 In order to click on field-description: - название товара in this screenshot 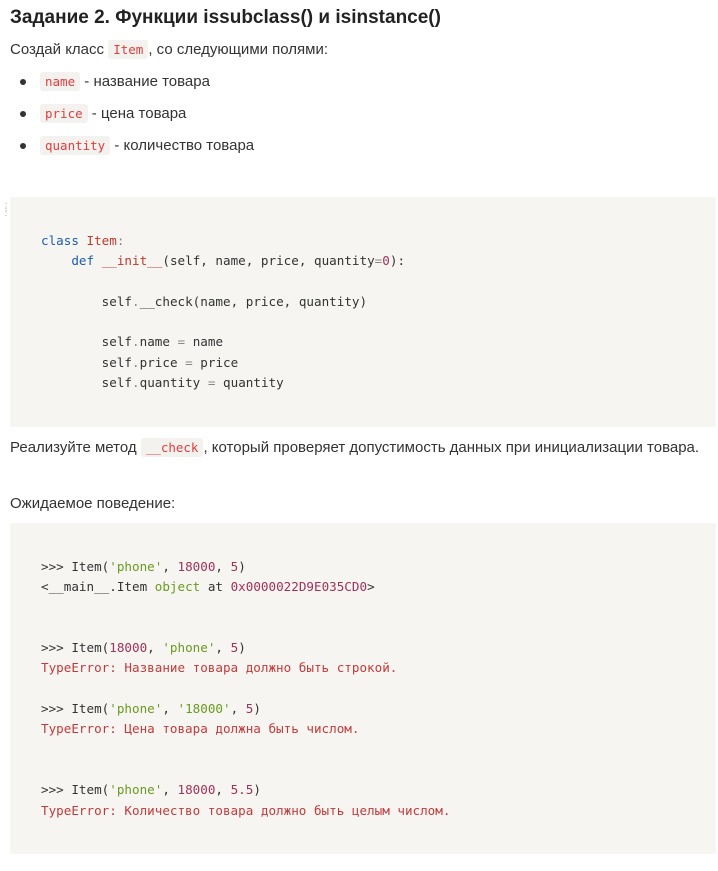, I will do `click(145, 81)`.